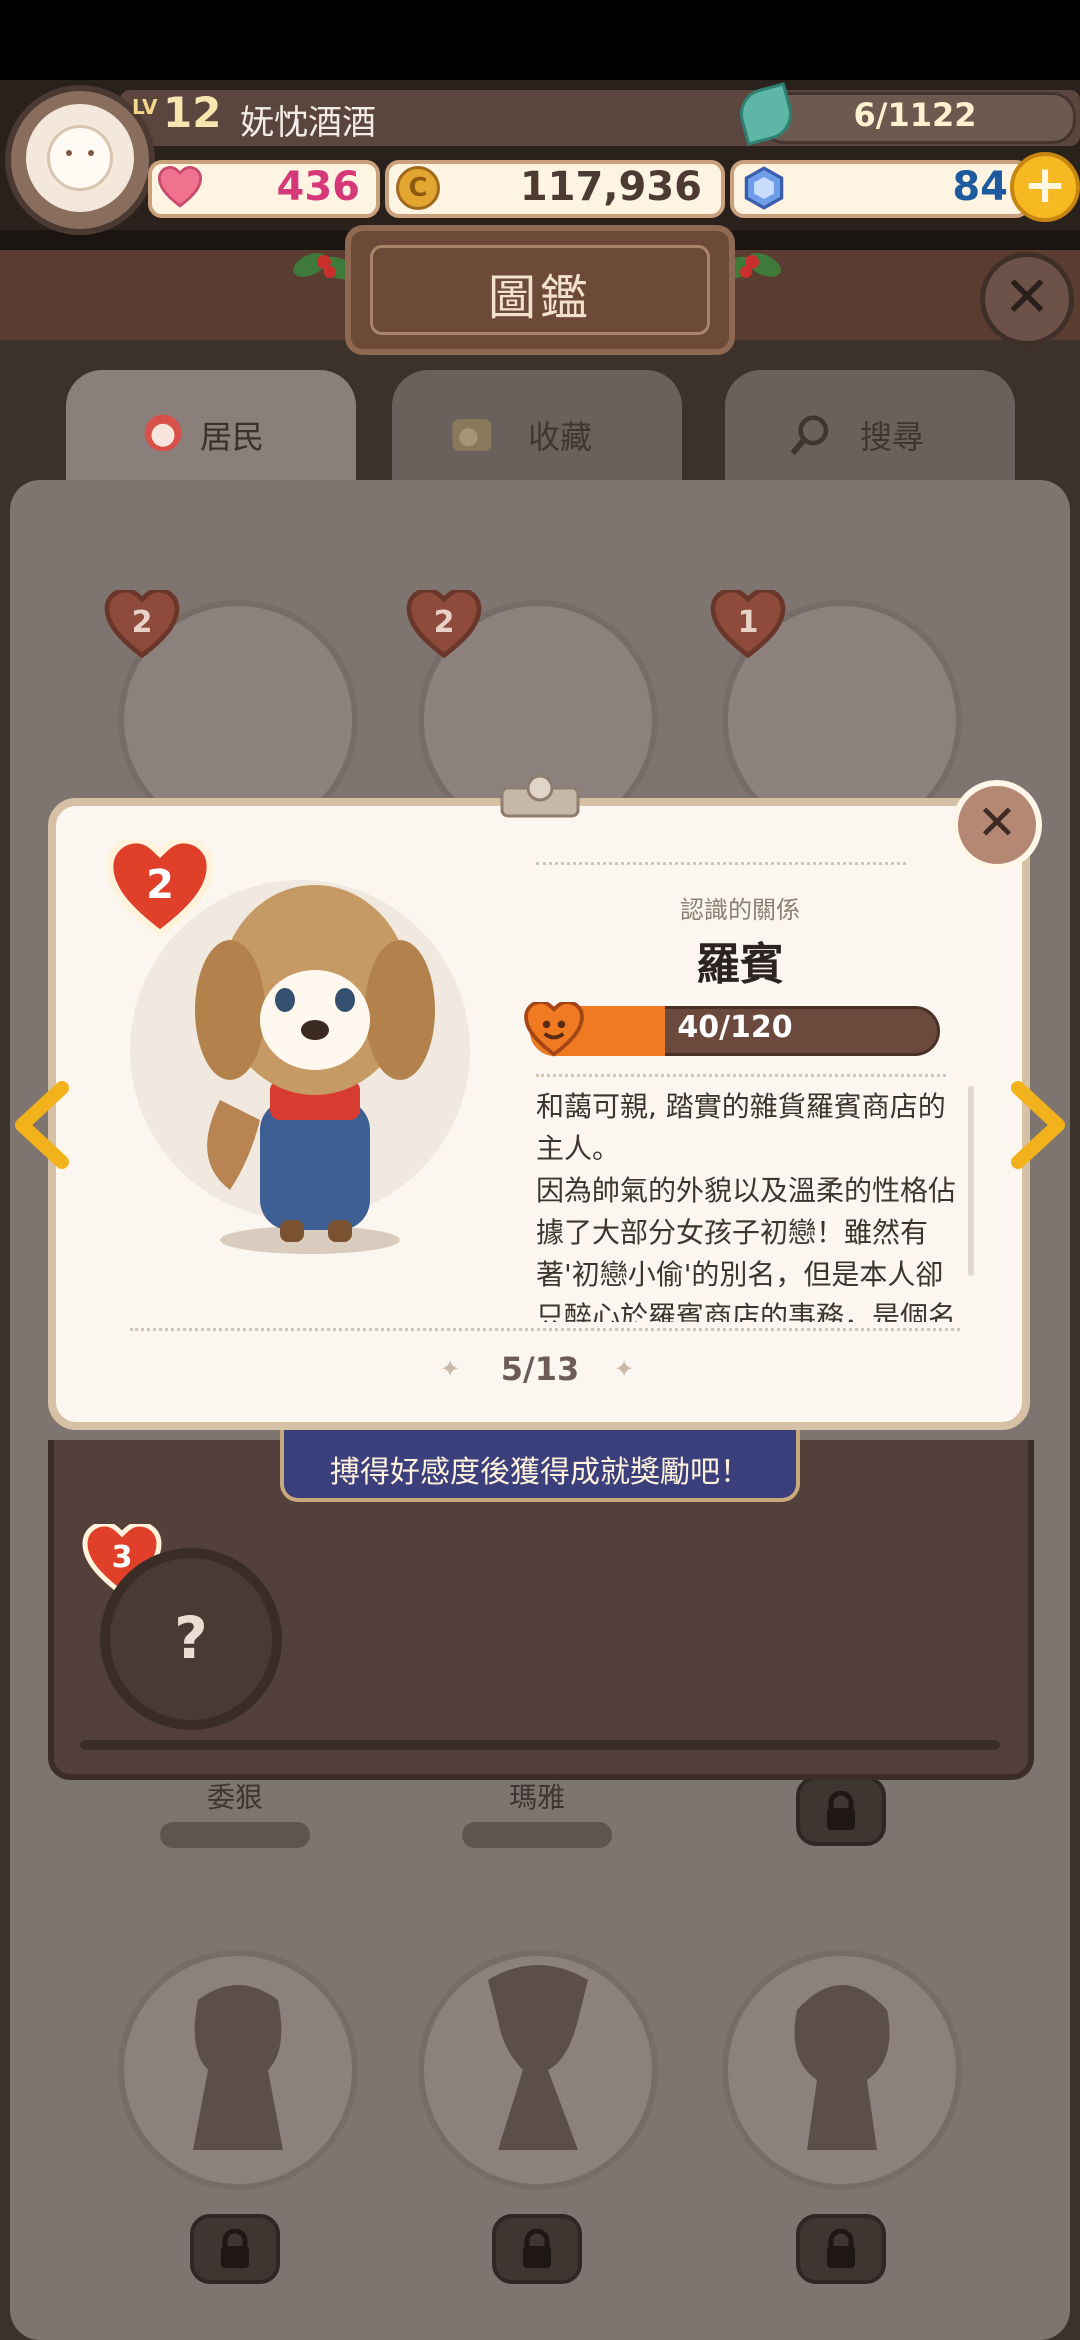 The height and width of the screenshot is (2340, 1080). Describe the element at coordinates (232, 437) in the screenshot. I see `tab-residents-label: 居民` at that location.